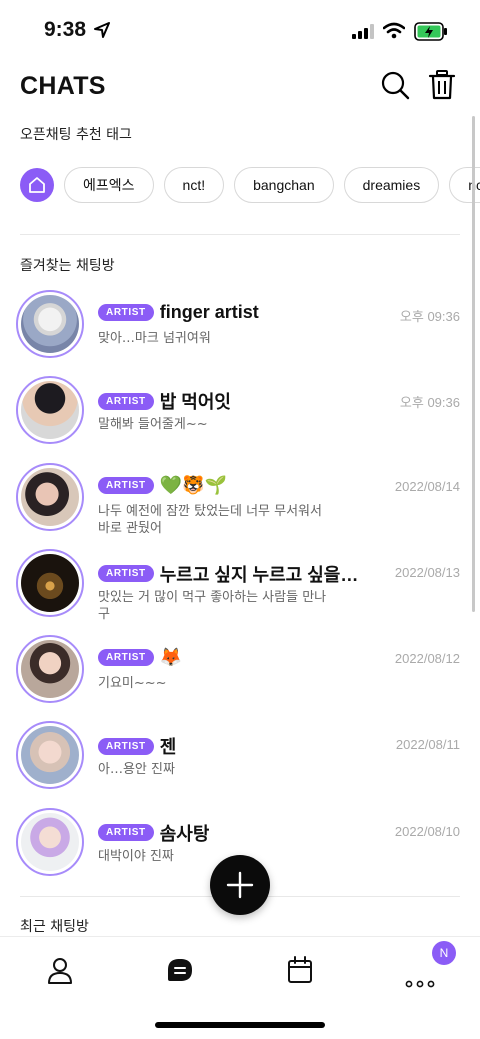 The image size is (480, 1039). What do you see at coordinates (195, 402) in the screenshot?
I see `chat-name: 밥 먹어잇` at bounding box center [195, 402].